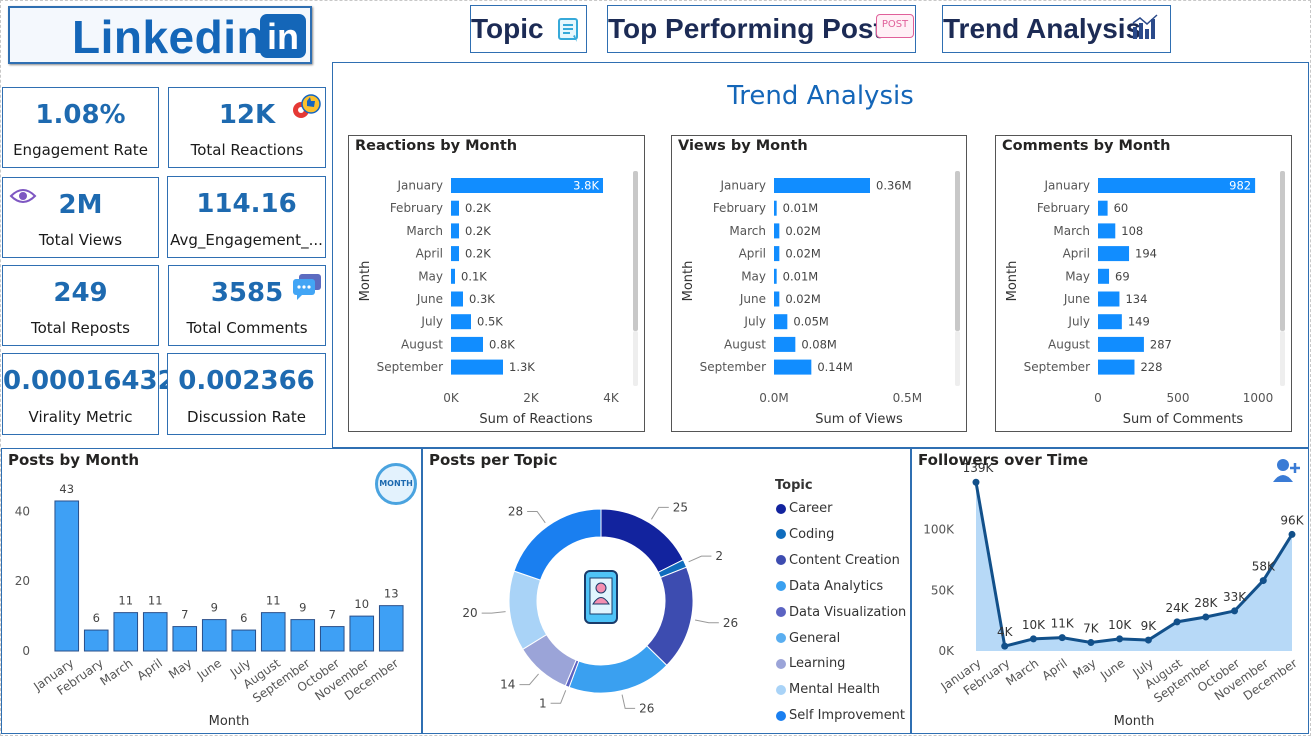 The height and width of the screenshot is (736, 1311). I want to click on kpi-label: Total Reactions, so click(247, 150).